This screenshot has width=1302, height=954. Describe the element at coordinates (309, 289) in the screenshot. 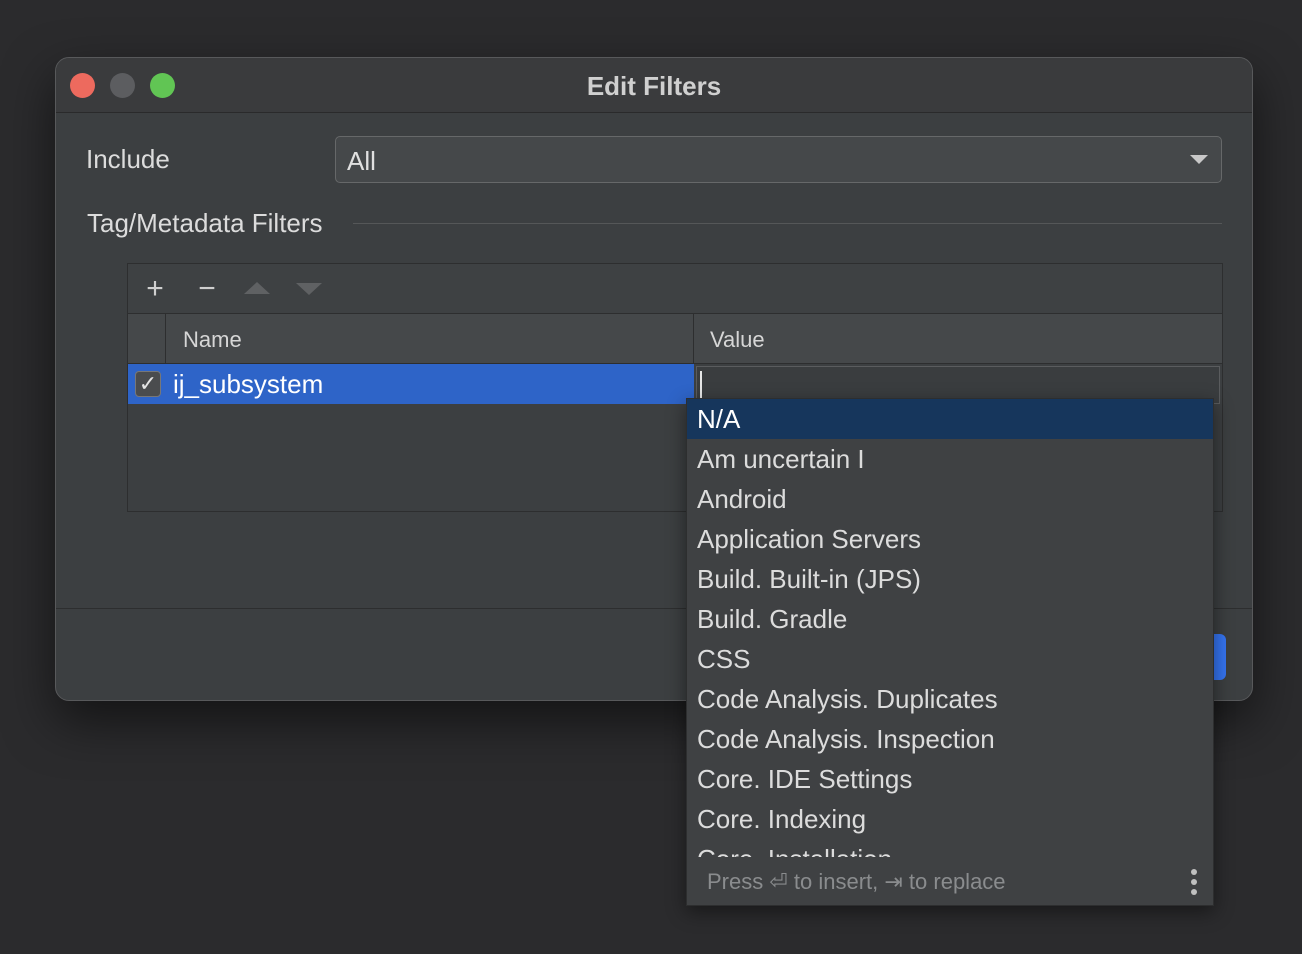

I see `move-down-icon` at that location.